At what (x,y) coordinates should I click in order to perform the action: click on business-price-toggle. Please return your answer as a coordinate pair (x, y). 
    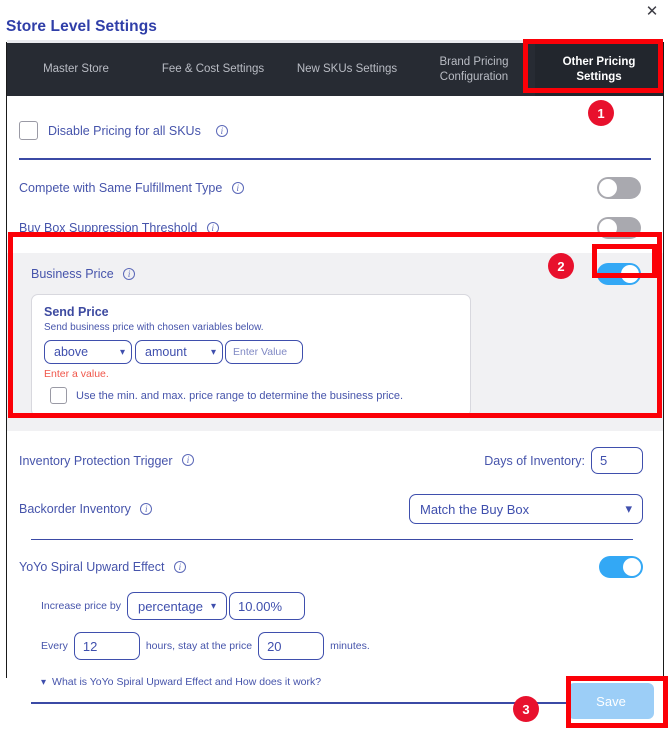
    Looking at the image, I should click on (619, 274).